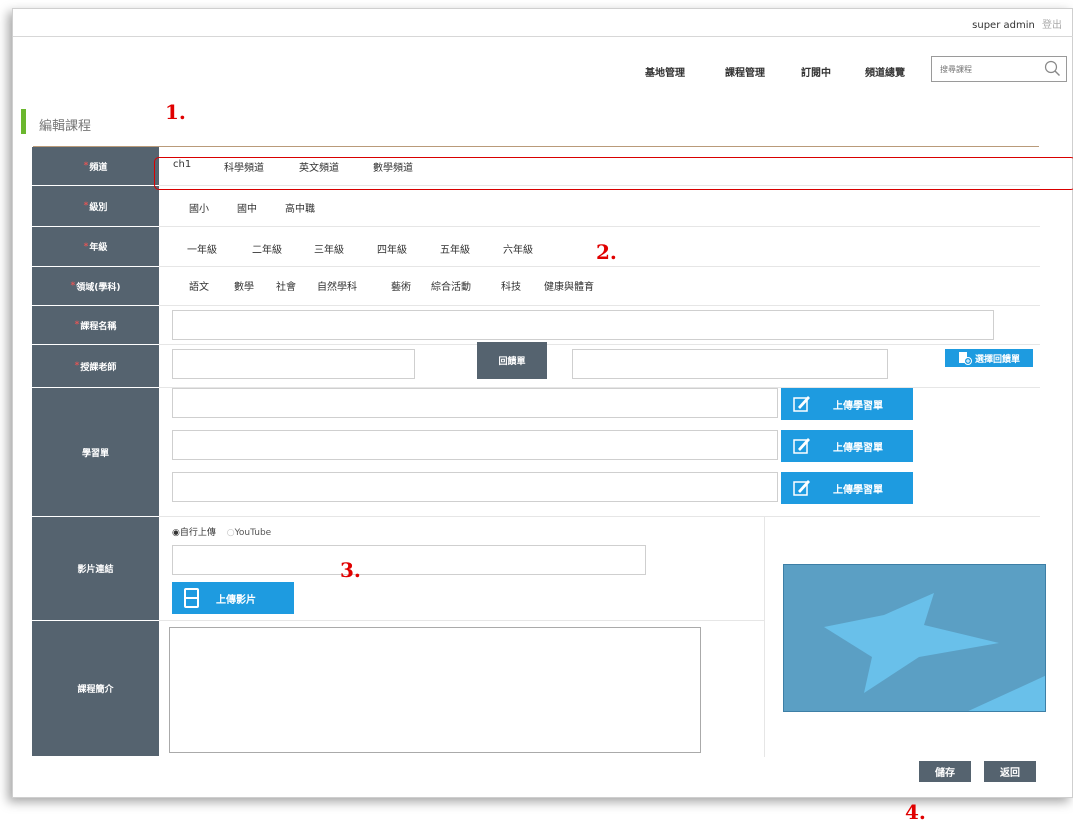 This screenshot has width=1073, height=830. Describe the element at coordinates (665, 71) in the screenshot. I see `nav-item-base: 基地管理` at that location.